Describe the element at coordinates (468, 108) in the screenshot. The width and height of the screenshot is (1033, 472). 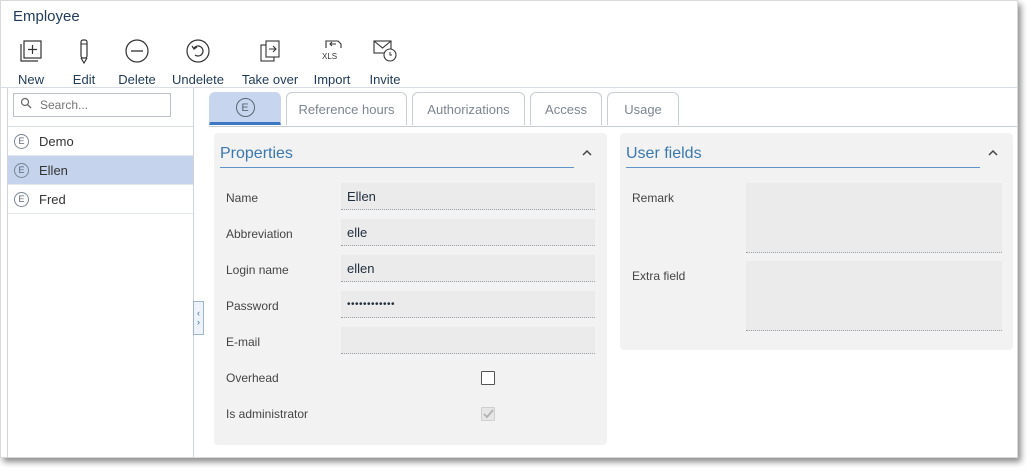
I see `tab-authorizations: Authorizations` at that location.